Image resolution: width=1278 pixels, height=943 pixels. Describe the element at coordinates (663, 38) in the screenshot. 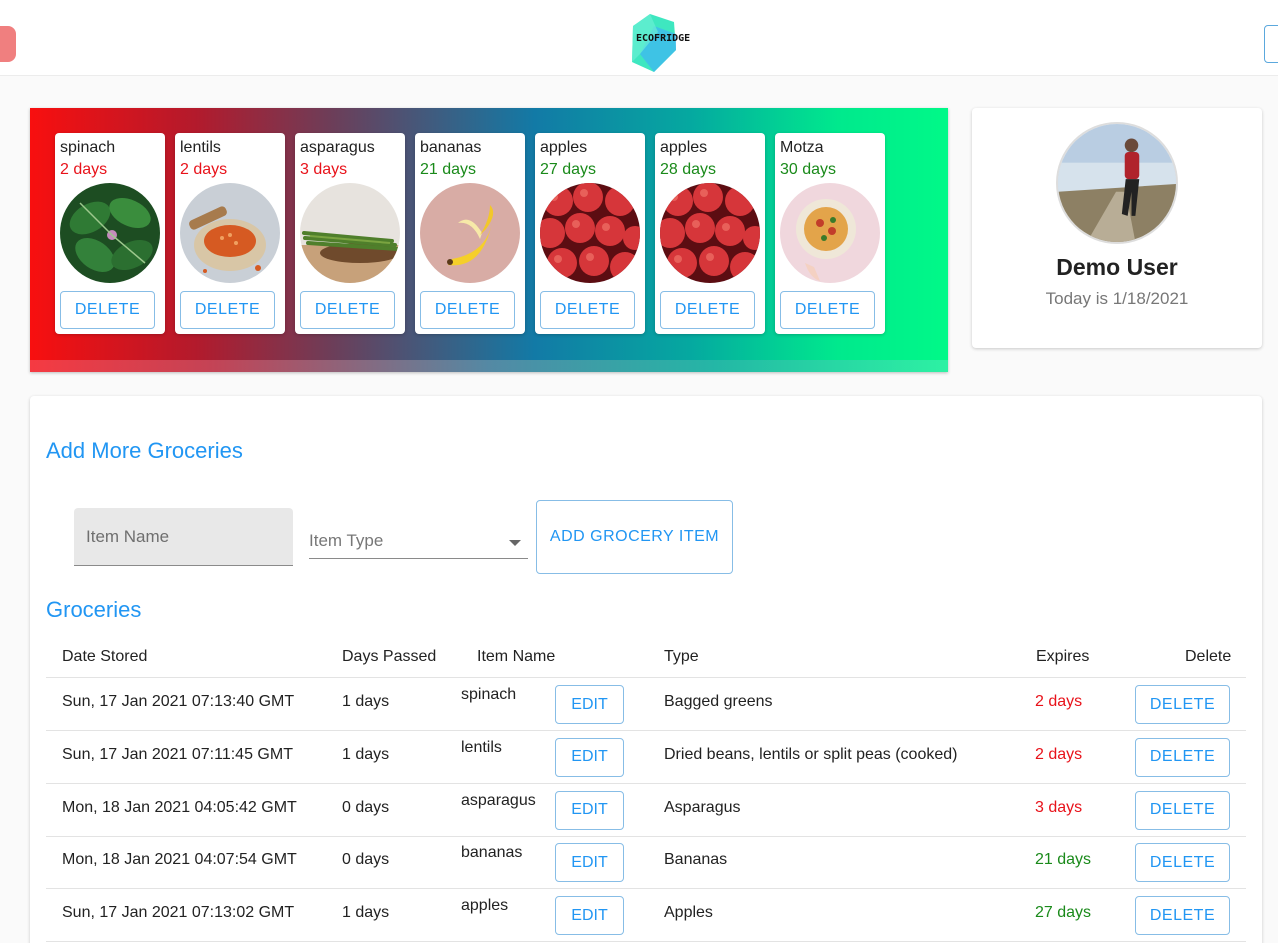

I see `logo-text: ECOFRIDGE` at that location.